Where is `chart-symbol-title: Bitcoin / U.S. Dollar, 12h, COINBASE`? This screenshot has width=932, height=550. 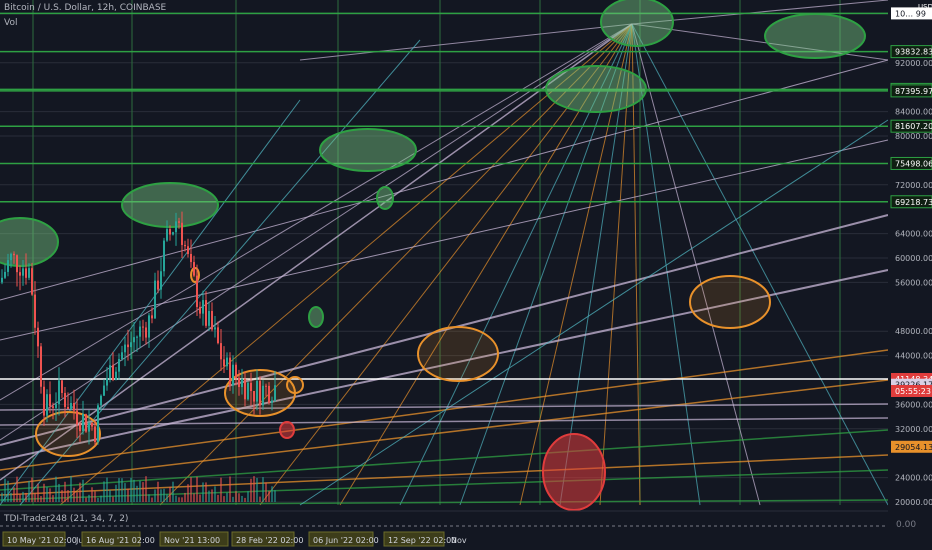
chart-symbol-title: Bitcoin / U.S. Dollar, 12h, COINBASE is located at coordinates (85, 8).